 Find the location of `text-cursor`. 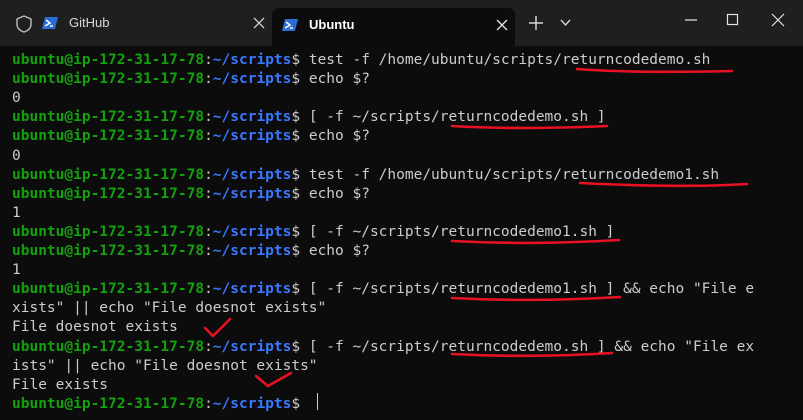

text-cursor is located at coordinates (317, 401).